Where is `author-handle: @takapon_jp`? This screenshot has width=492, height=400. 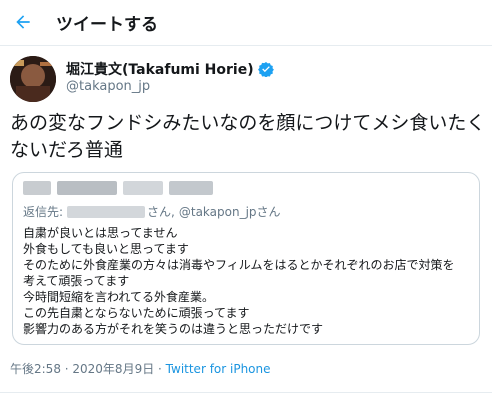 author-handle: @takapon_jp is located at coordinates (108, 86).